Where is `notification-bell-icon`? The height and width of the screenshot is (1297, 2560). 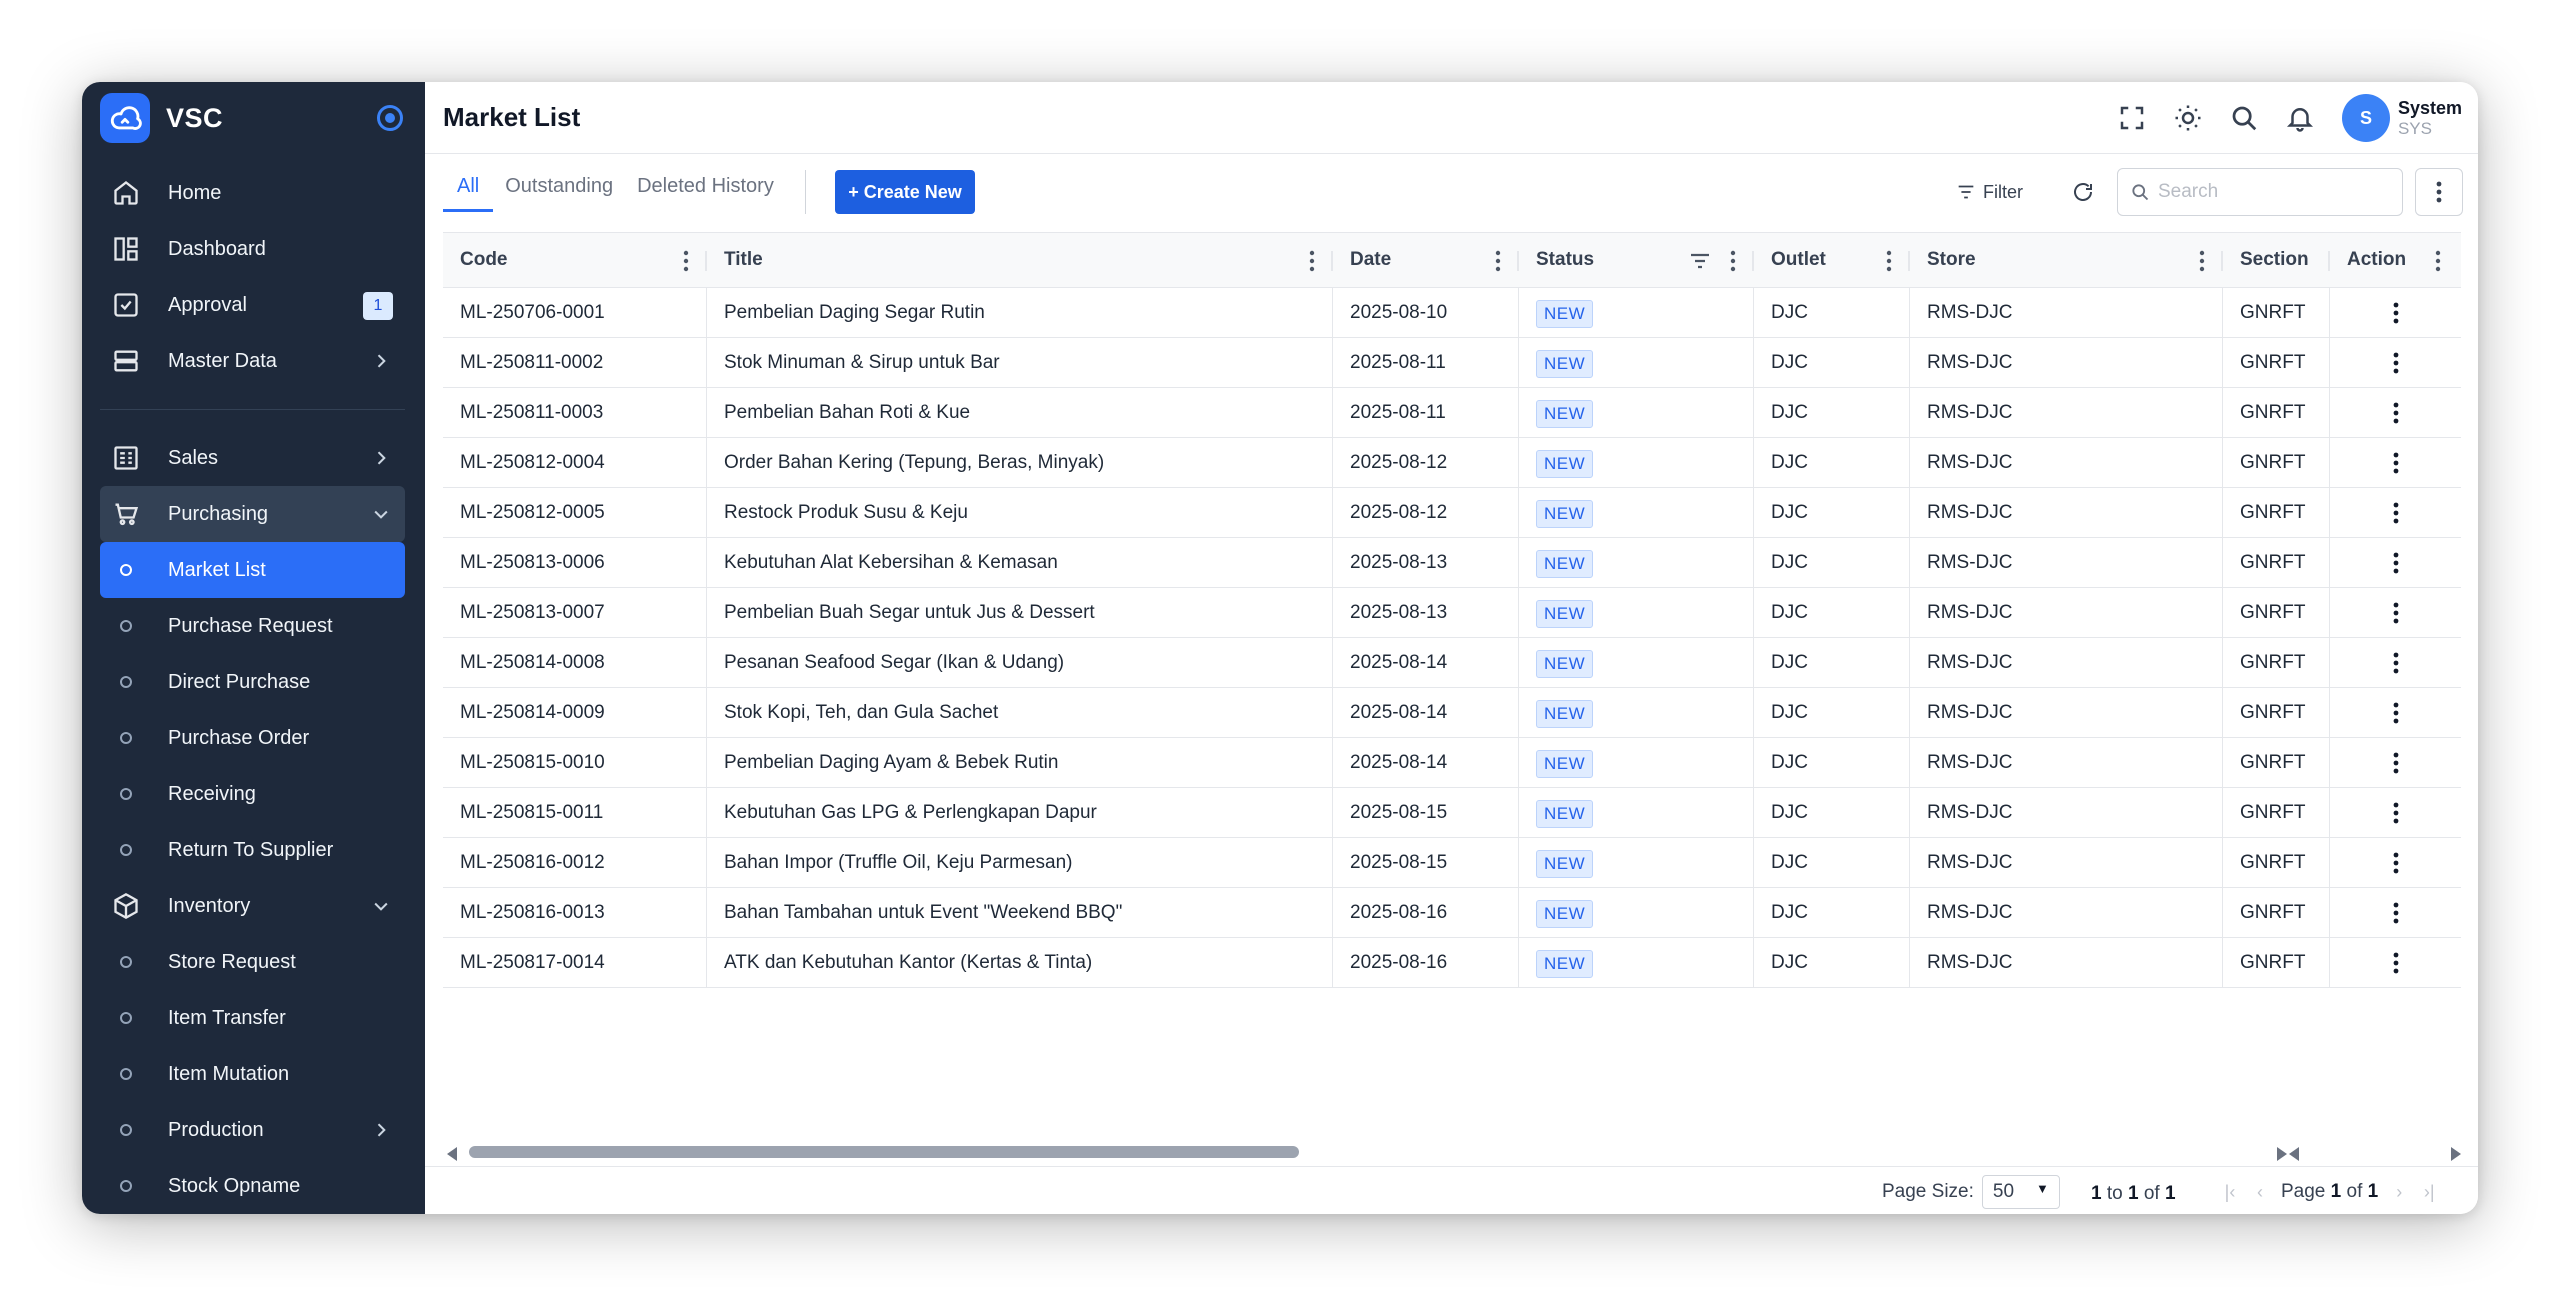
notification-bell-icon is located at coordinates (2300, 118).